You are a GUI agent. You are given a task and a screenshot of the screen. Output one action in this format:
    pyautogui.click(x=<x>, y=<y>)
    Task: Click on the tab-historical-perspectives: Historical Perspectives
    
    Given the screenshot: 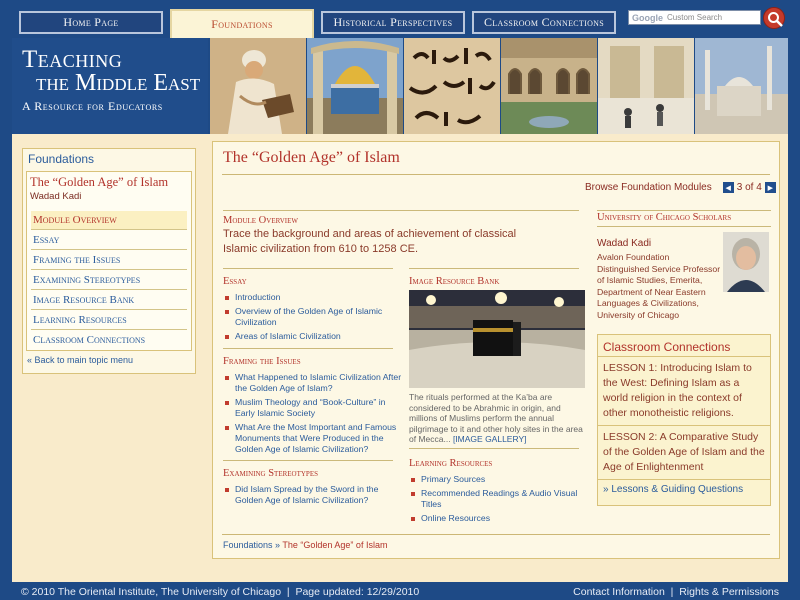 What is the action you would take?
    pyautogui.click(x=393, y=22)
    